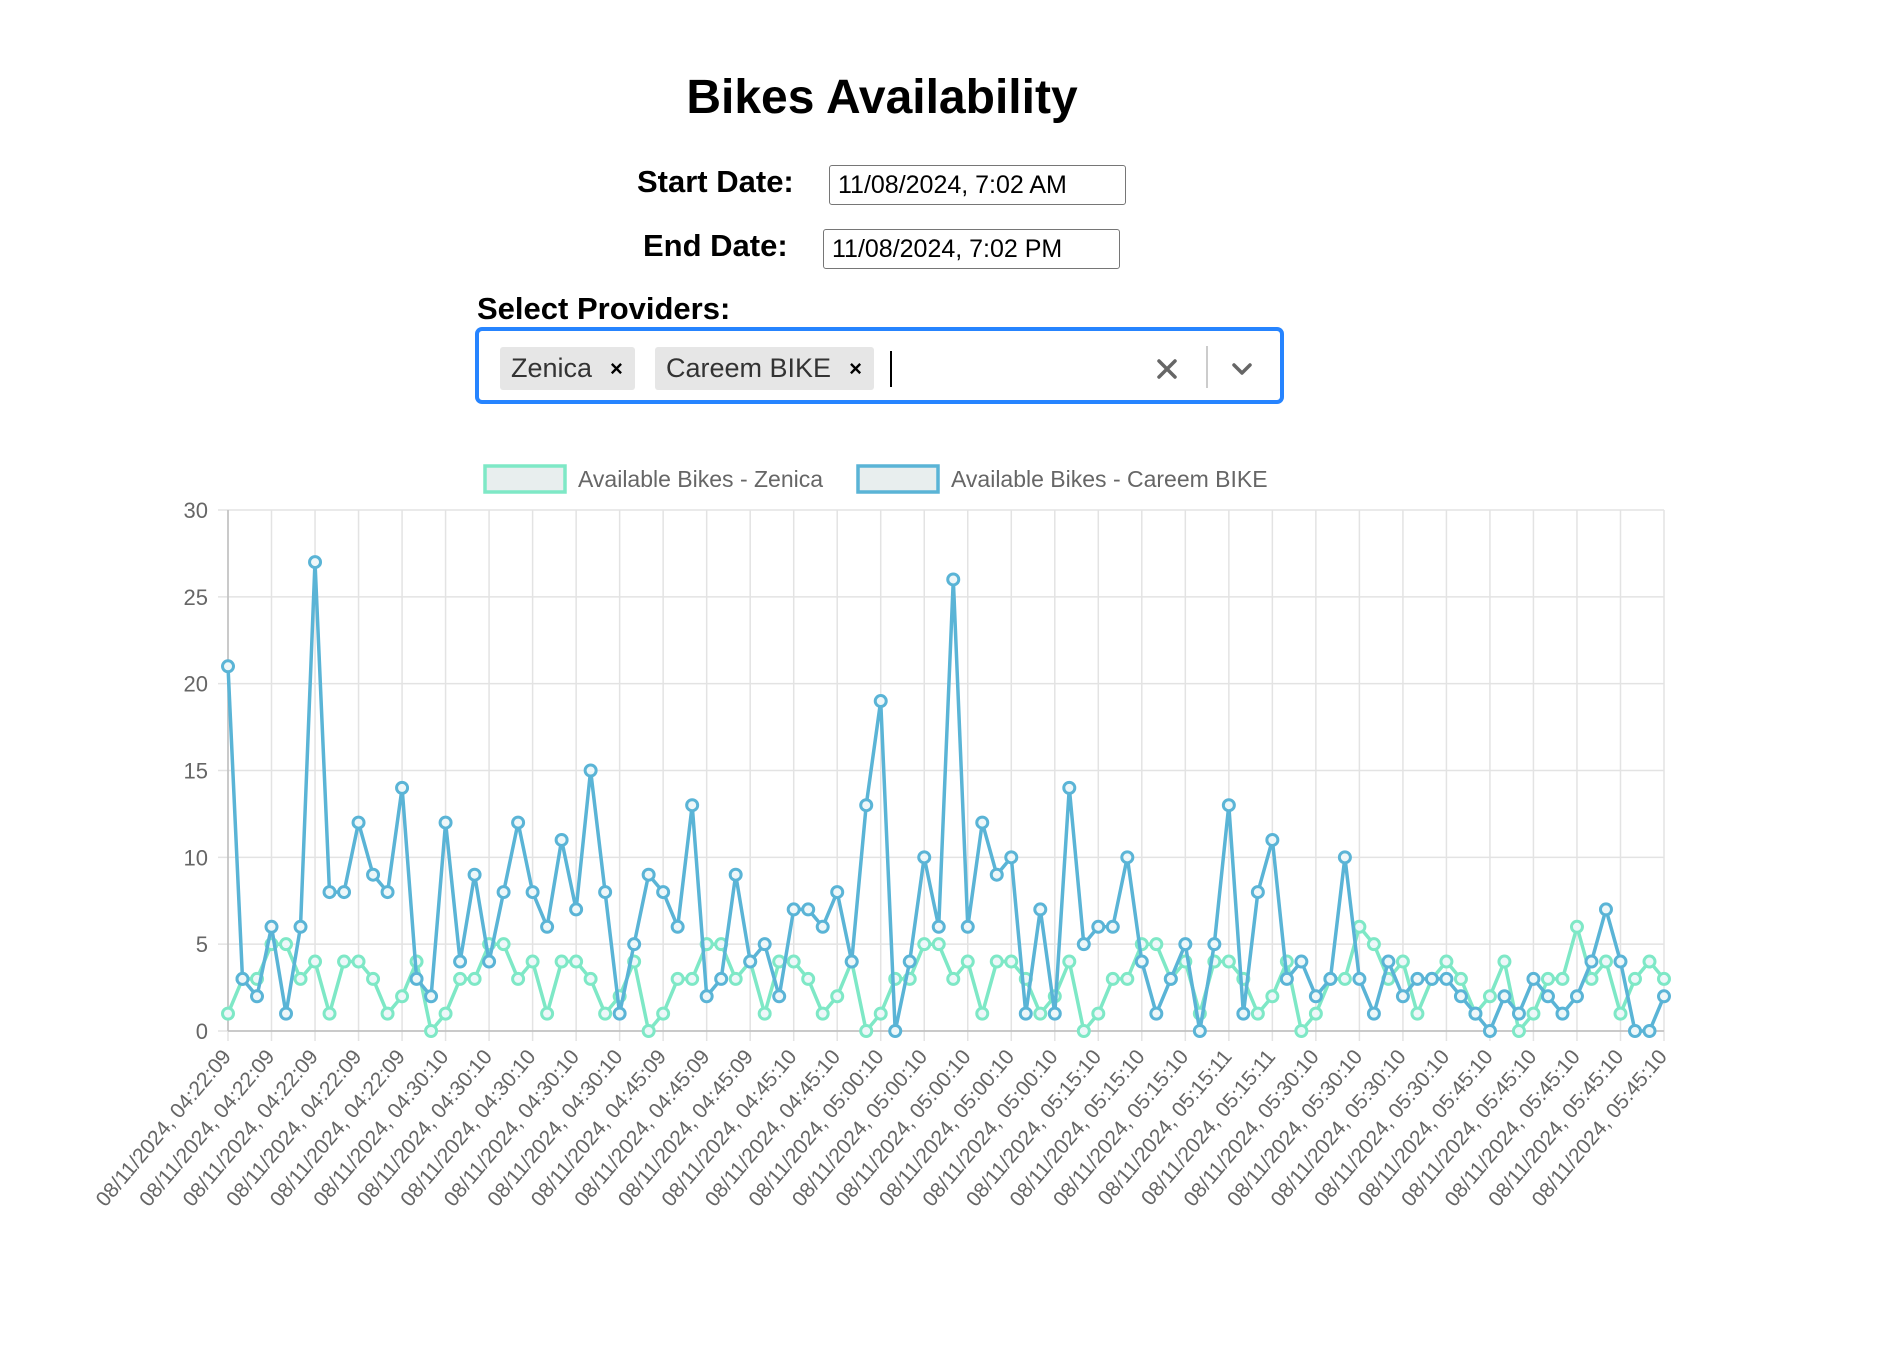 The width and height of the screenshot is (1896, 1350). I want to click on y-tick-label: 25, so click(196, 597).